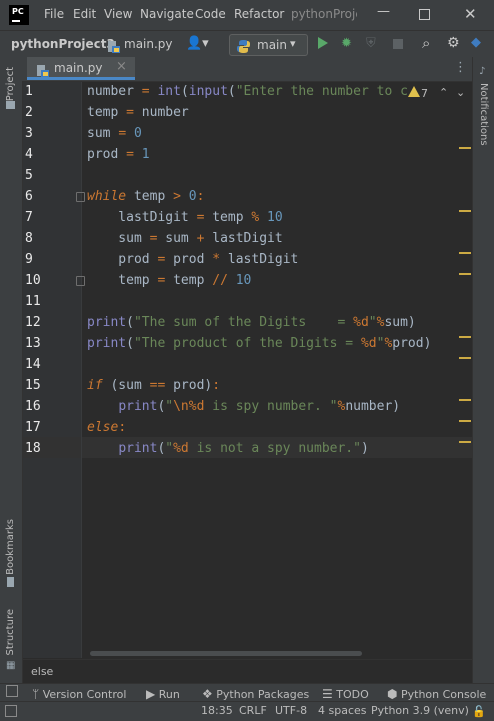  Describe the element at coordinates (151, 694) in the screenshot. I see `play-icon: ▶` at that location.